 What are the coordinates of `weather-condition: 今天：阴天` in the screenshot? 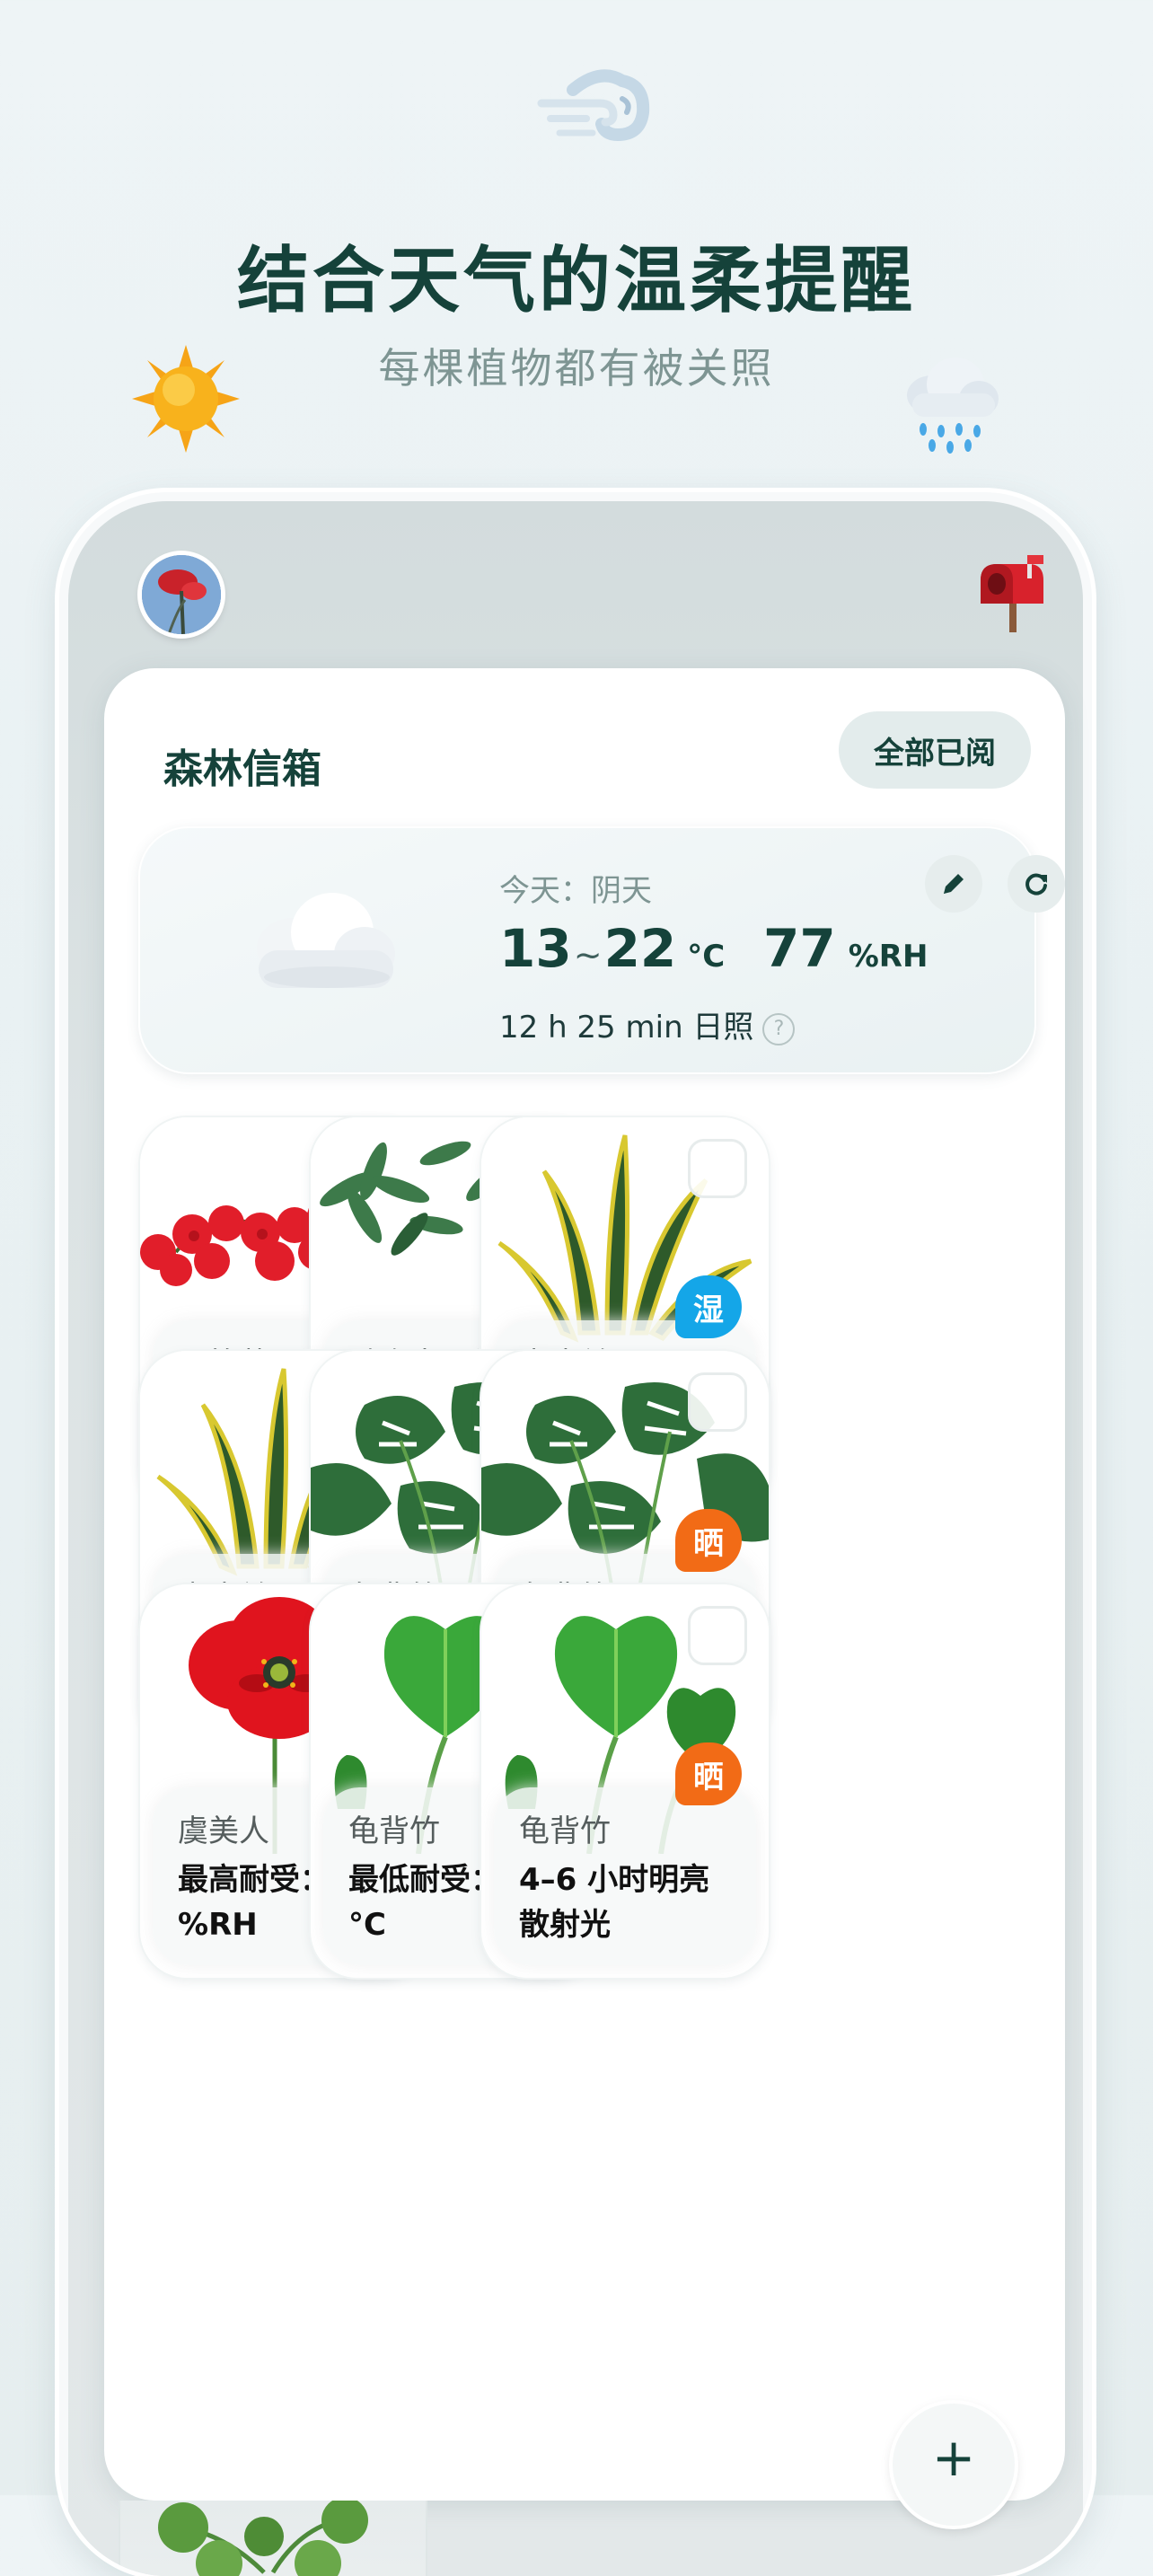 It's located at (575, 891).